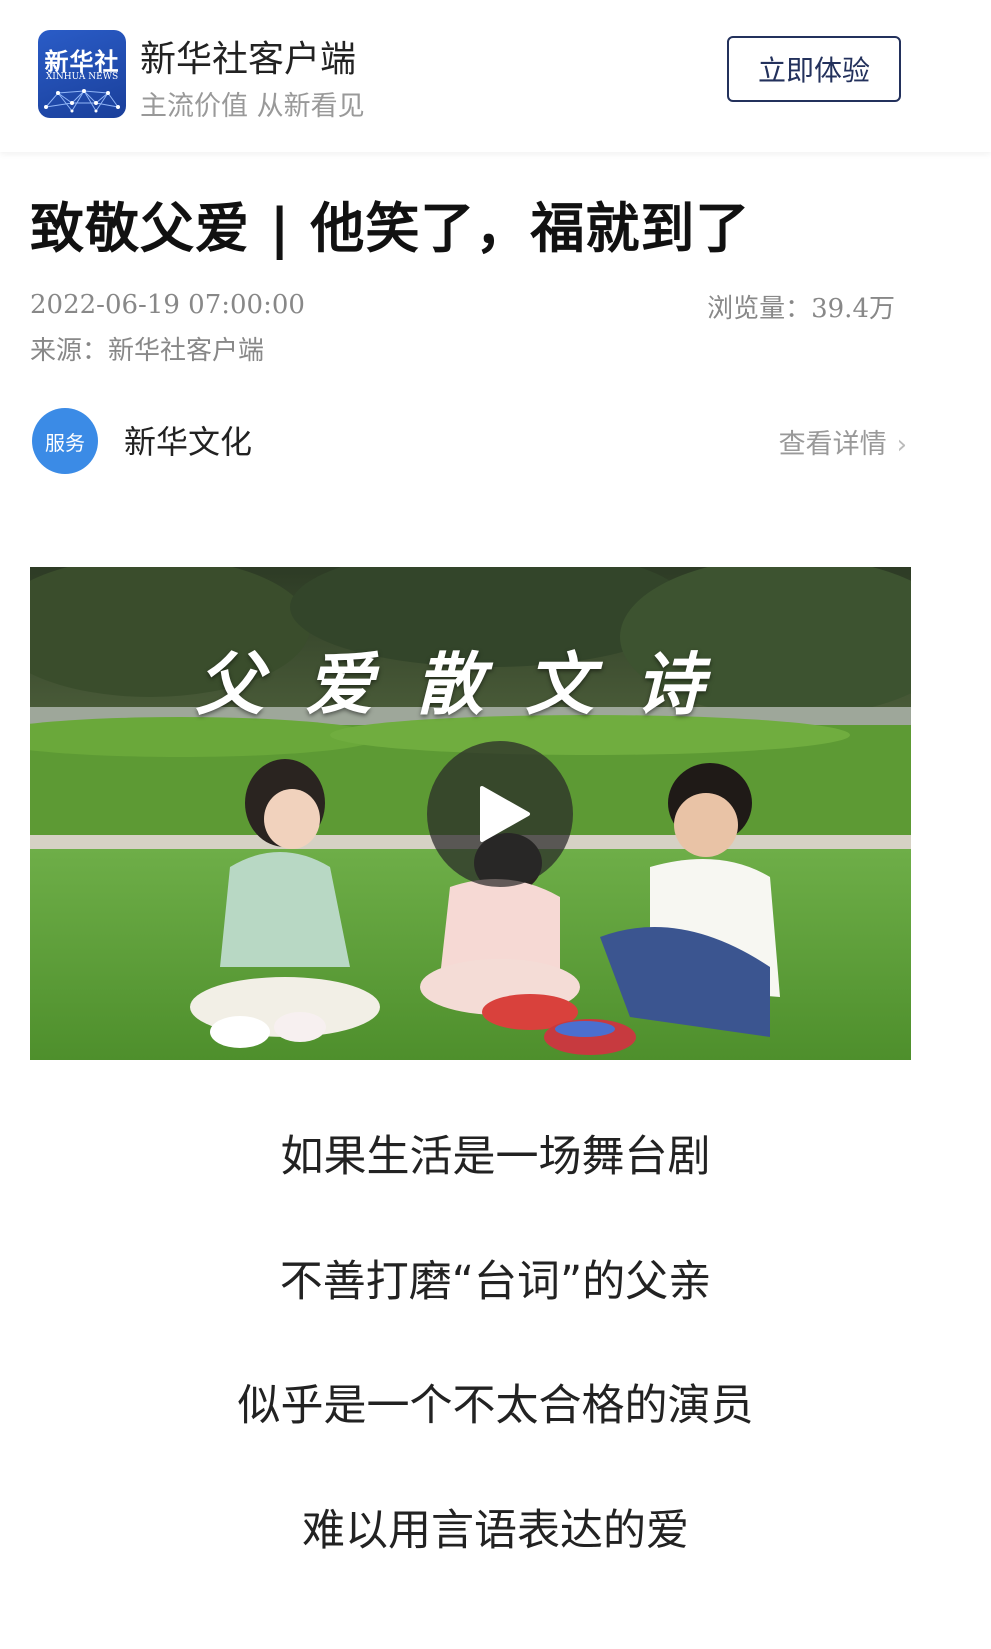  I want to click on view-count-value: 39.4万, so click(853, 309).